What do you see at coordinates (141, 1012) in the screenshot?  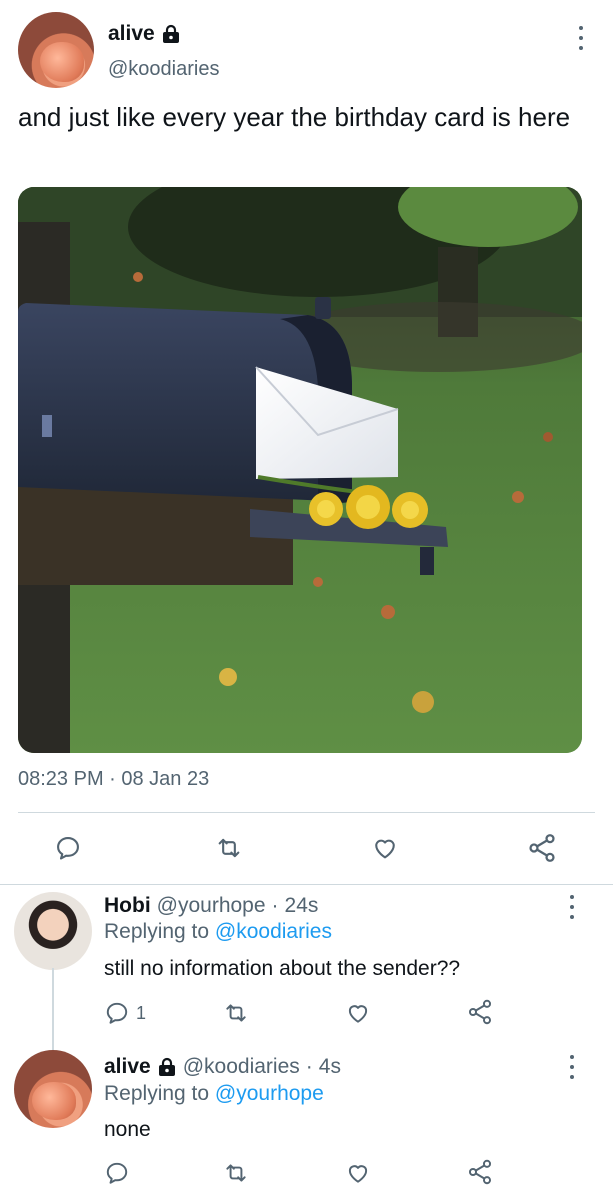 I see `reply-count: 1` at bounding box center [141, 1012].